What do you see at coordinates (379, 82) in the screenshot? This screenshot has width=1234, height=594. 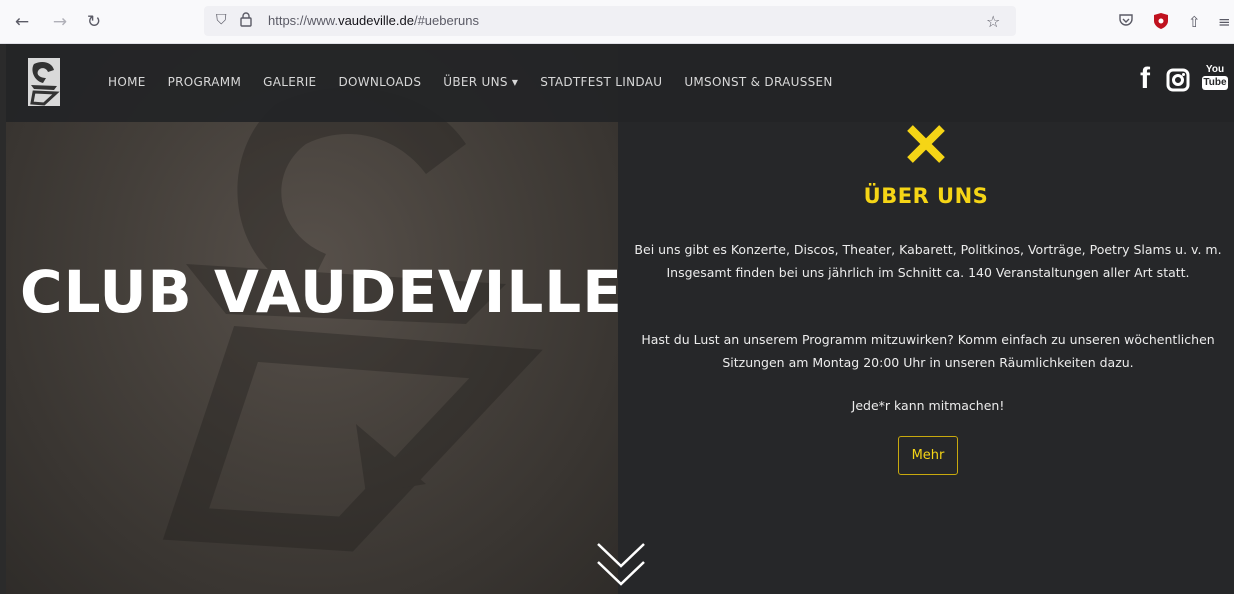 I see `nav-item-downloads: DOWNLOADS` at bounding box center [379, 82].